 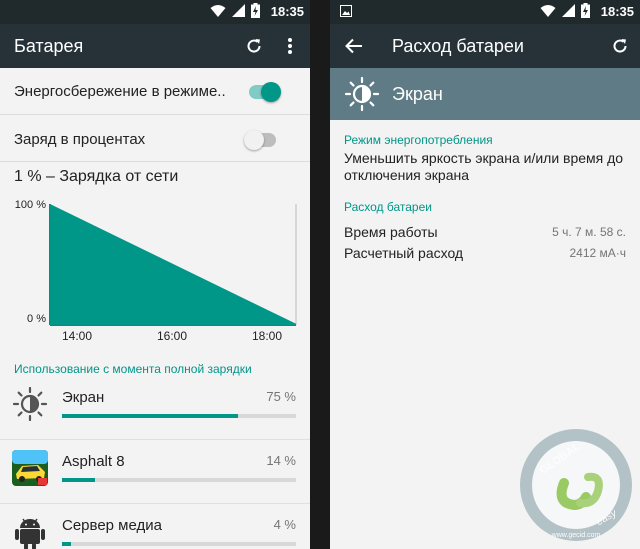 I want to click on stat-value: 5 ч. 7 м. 58 с., so click(x=589, y=232).